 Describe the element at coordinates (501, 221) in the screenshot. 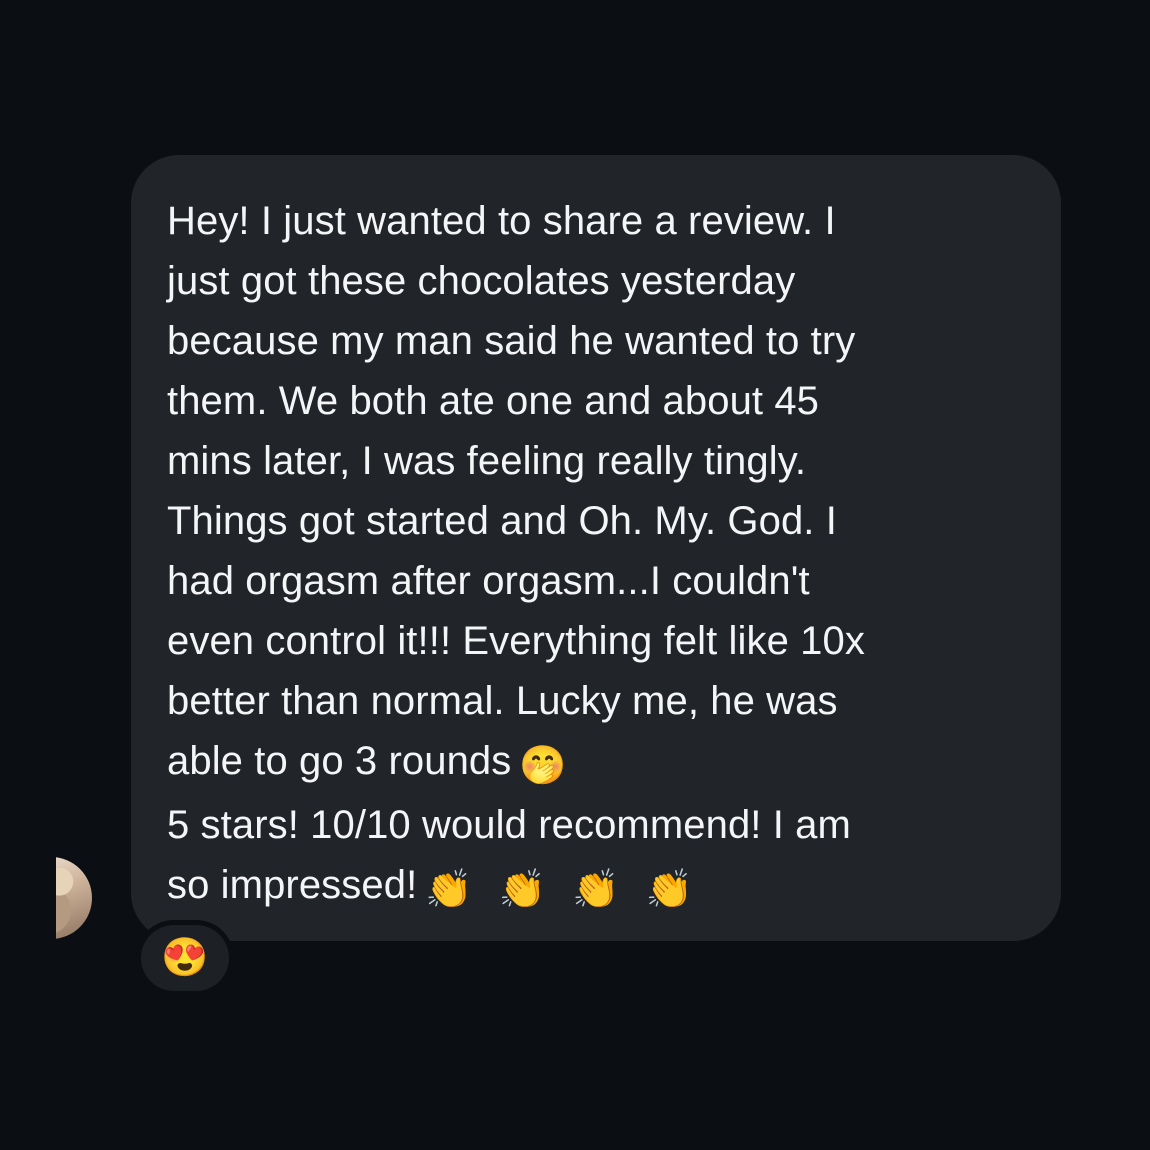

I see `message-line-1: Hey! I just wanted to share a review. I` at that location.